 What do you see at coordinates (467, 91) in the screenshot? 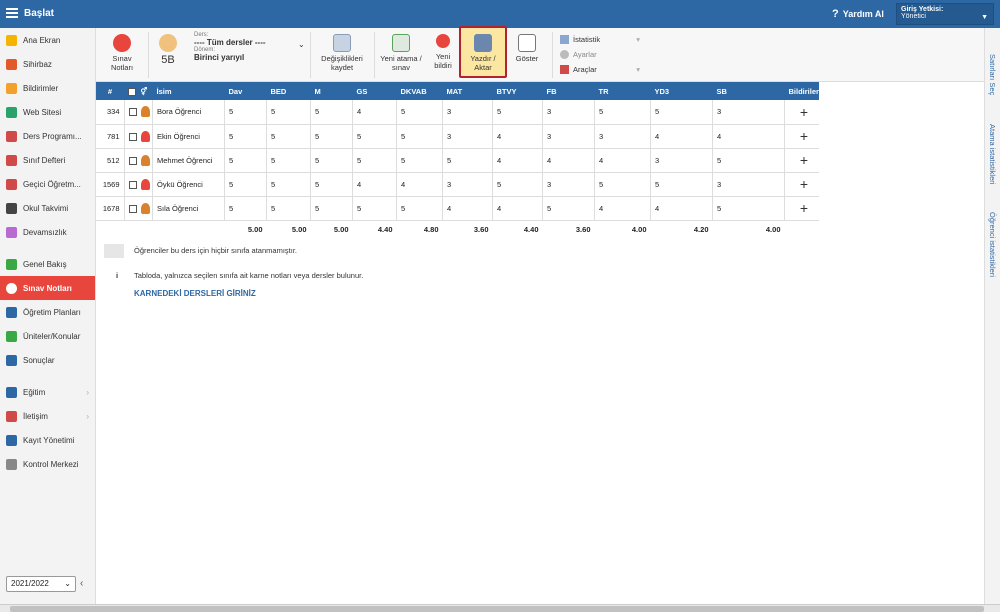
I see `column-header: MAT` at bounding box center [467, 91].